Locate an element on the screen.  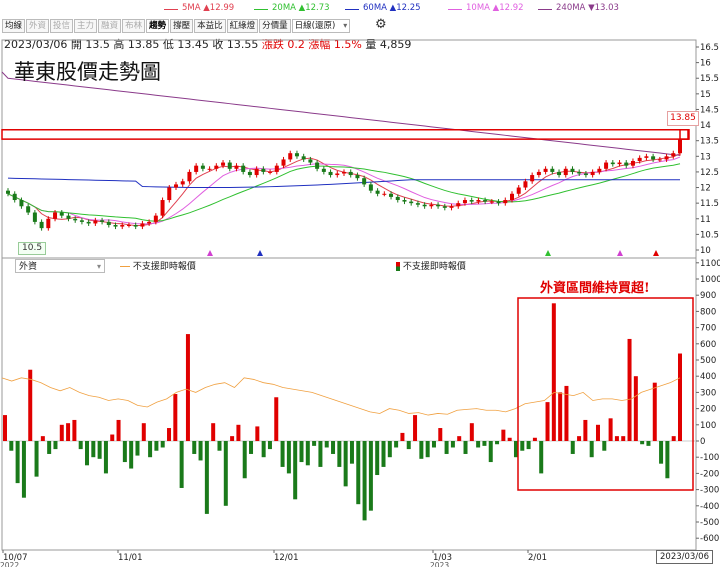
lower-y-tick-label: 400 is located at coordinates (708, 377).